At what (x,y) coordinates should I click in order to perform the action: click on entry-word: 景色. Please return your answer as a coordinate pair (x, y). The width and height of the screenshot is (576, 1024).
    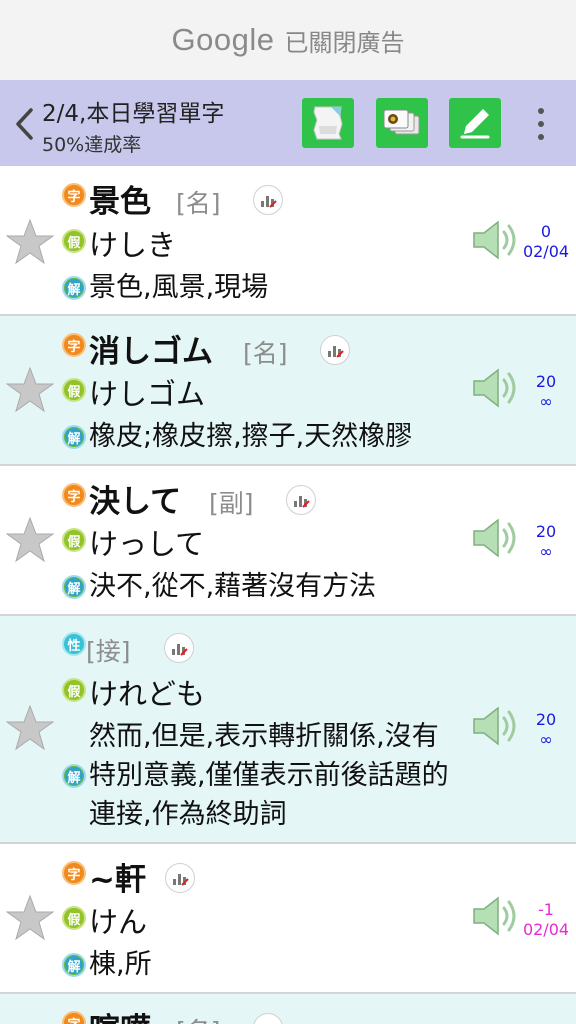
    Looking at the image, I should click on (120, 202).